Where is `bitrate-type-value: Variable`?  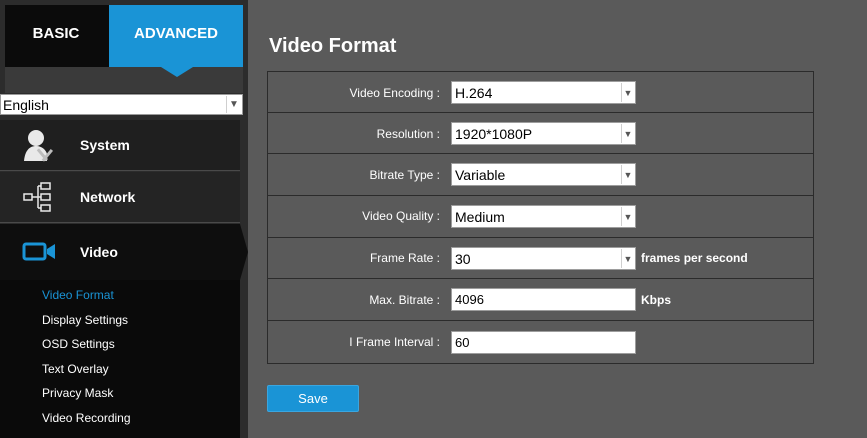 bitrate-type-value: Variable is located at coordinates (480, 174).